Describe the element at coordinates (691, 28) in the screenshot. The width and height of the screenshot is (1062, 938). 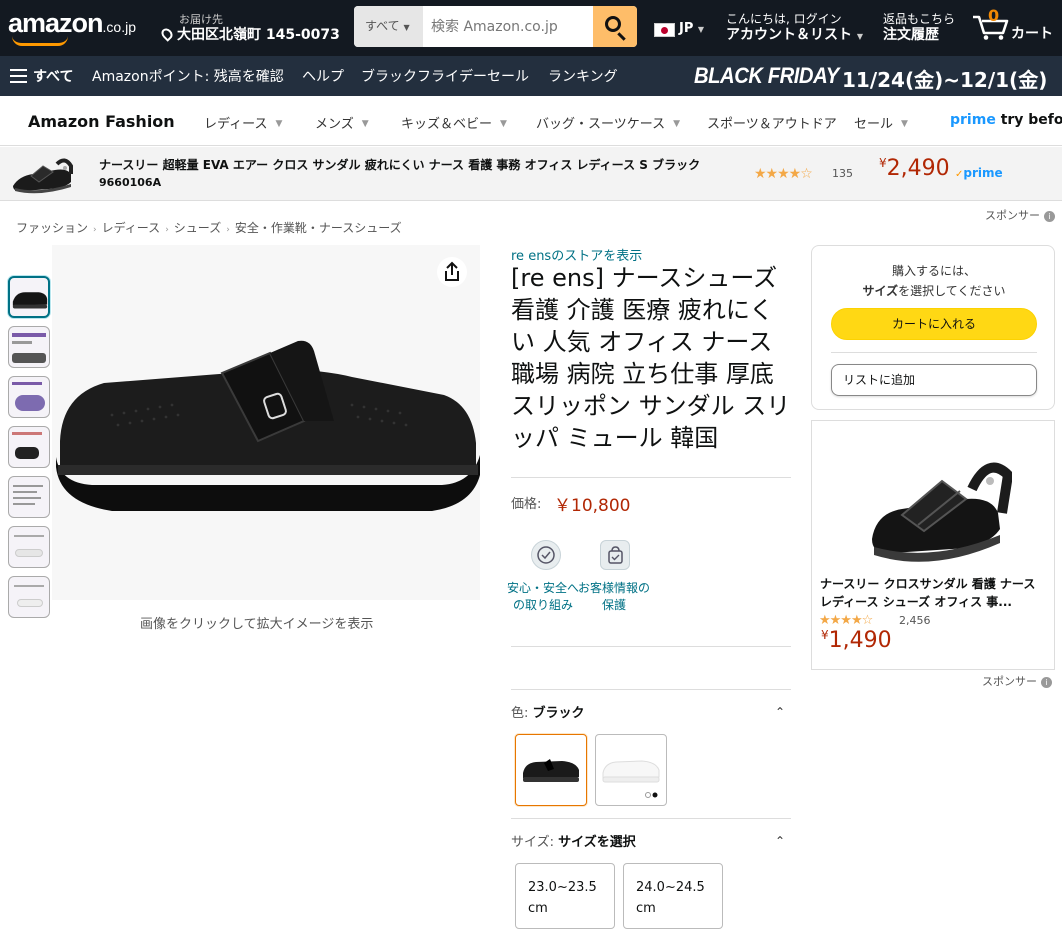
I see `language-selector: JP ▼` at that location.